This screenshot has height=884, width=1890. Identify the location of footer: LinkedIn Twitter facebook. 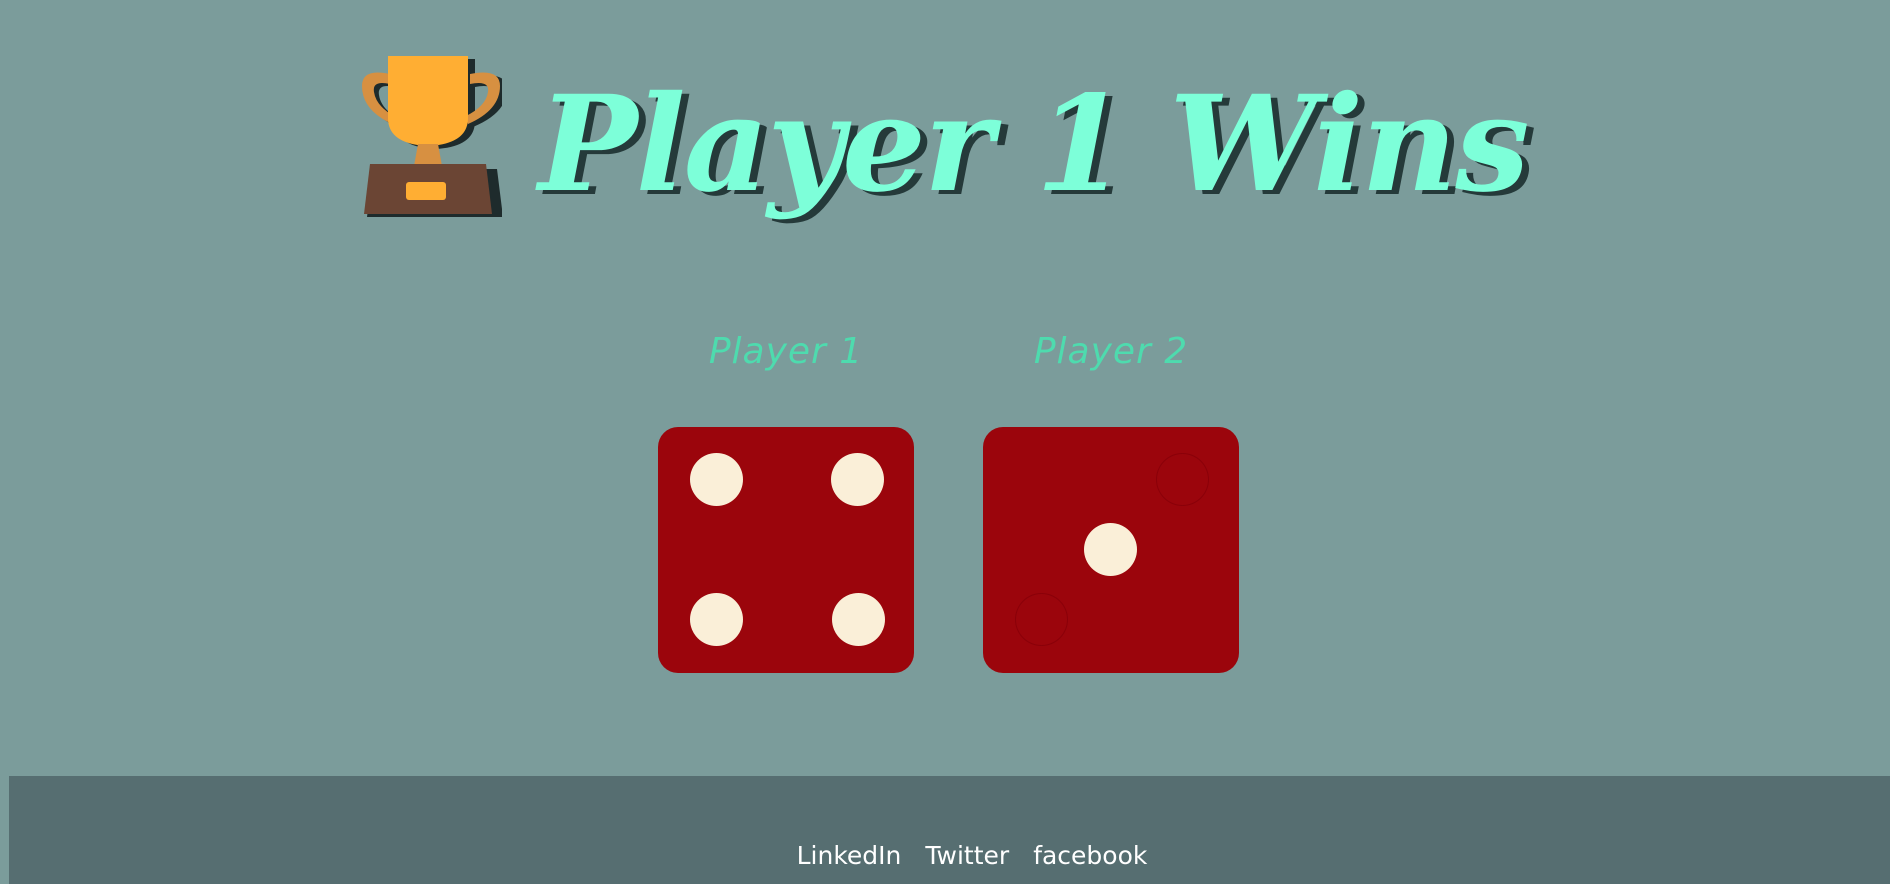
(949, 830).